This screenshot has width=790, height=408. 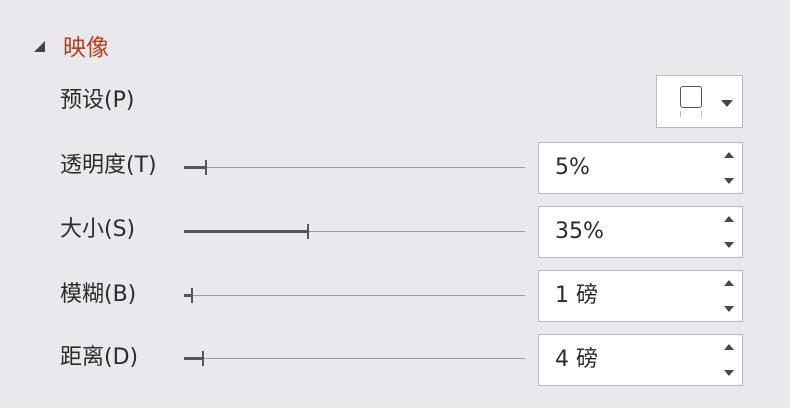 I want to click on distance-label: 距离(D), so click(x=99, y=357).